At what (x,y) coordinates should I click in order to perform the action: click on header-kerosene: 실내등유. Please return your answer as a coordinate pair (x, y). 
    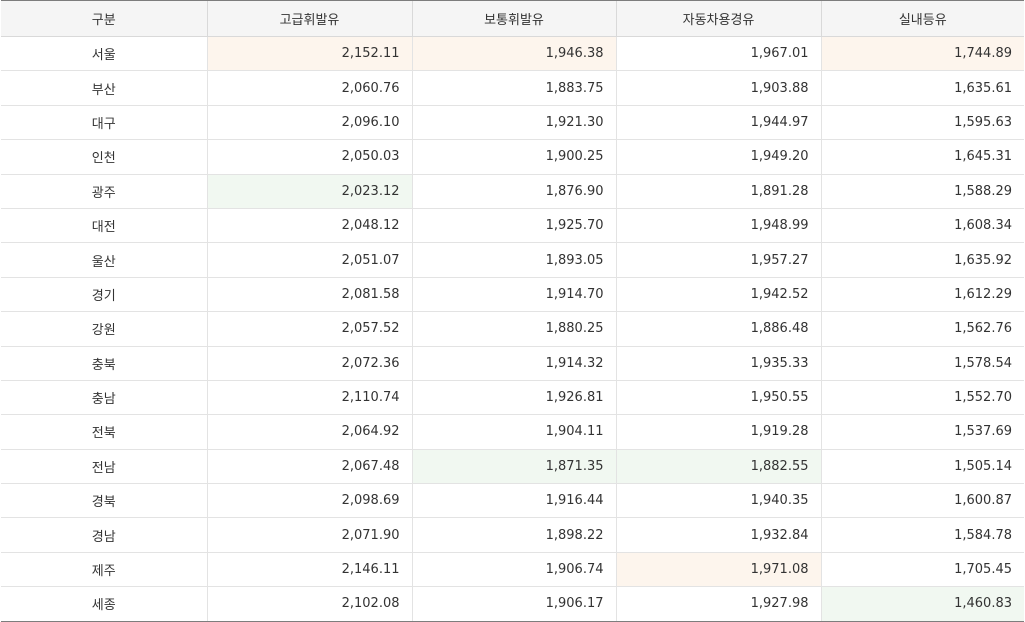
    Looking at the image, I should click on (922, 19).